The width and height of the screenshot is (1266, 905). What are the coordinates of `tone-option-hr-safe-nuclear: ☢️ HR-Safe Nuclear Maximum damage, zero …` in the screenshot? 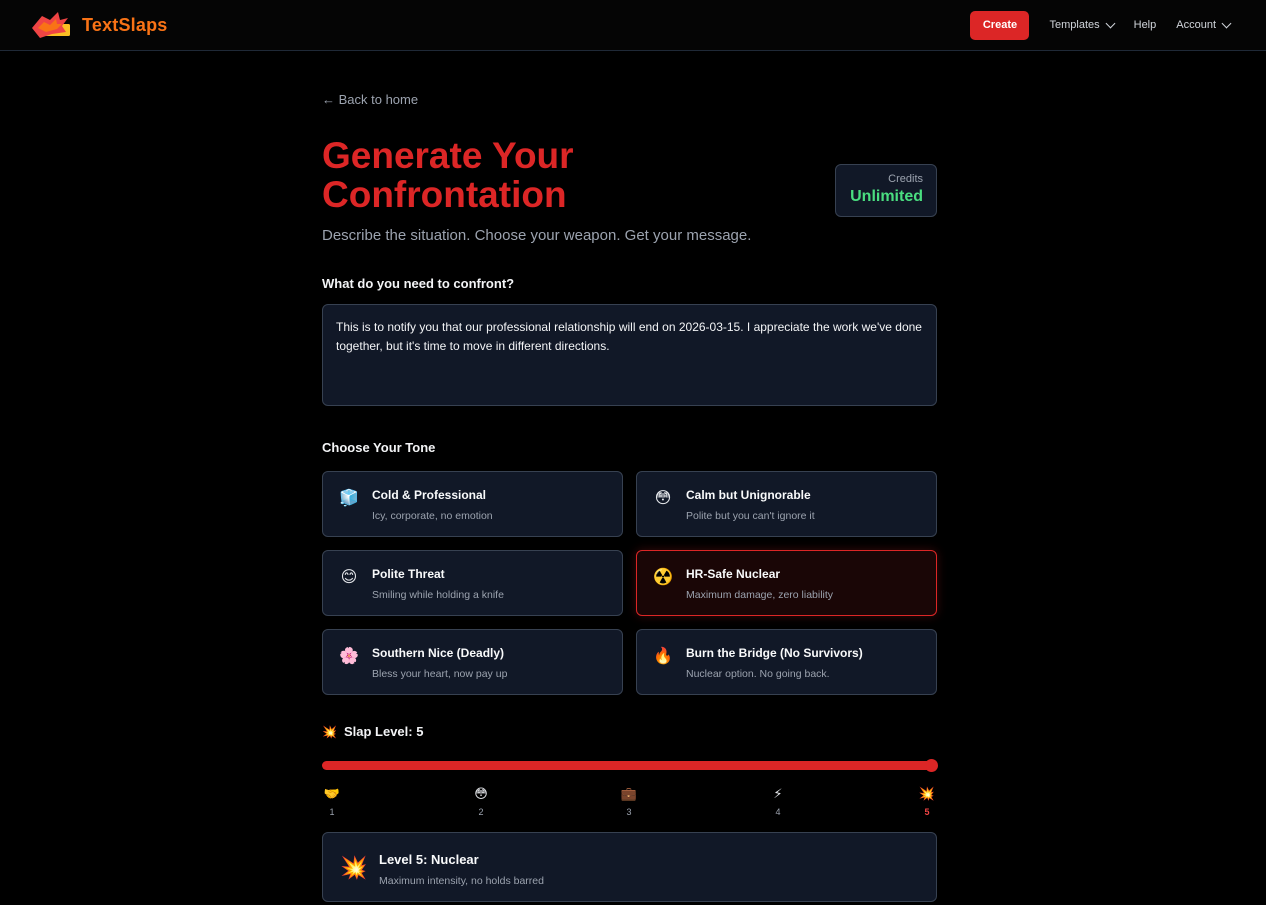 It's located at (786, 583).